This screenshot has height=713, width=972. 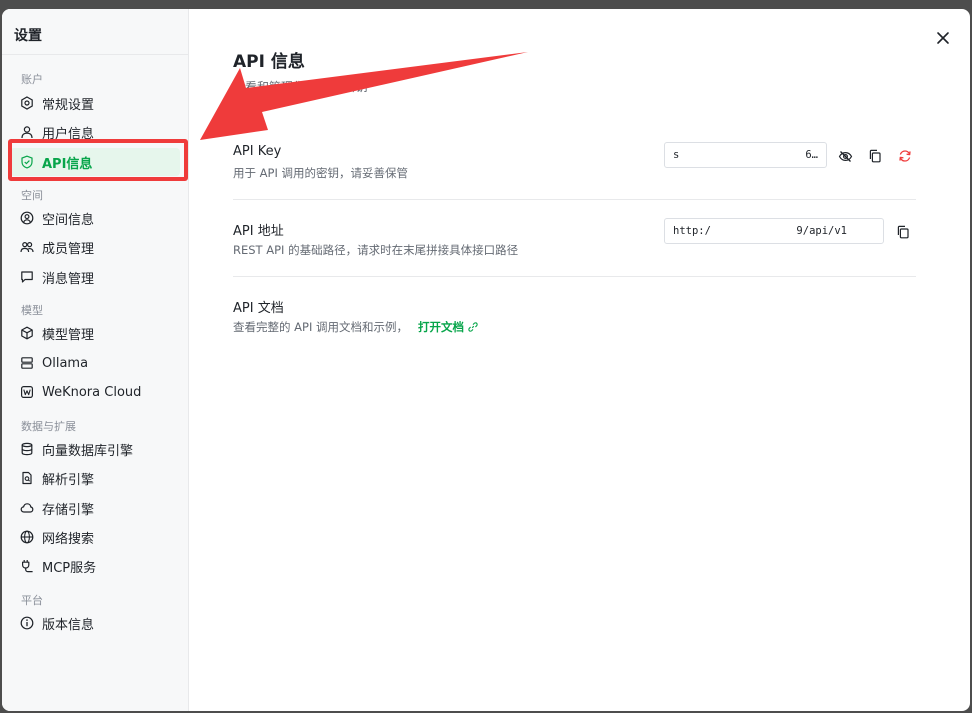 I want to click on close-icon, so click(x=943, y=38).